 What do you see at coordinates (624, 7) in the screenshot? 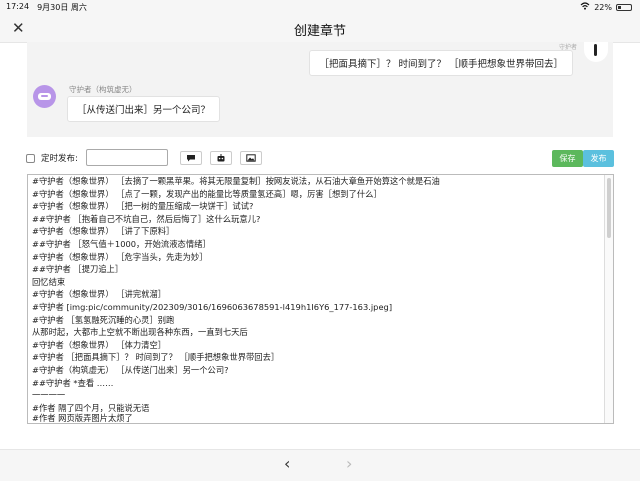
I see `battery-icon` at bounding box center [624, 7].